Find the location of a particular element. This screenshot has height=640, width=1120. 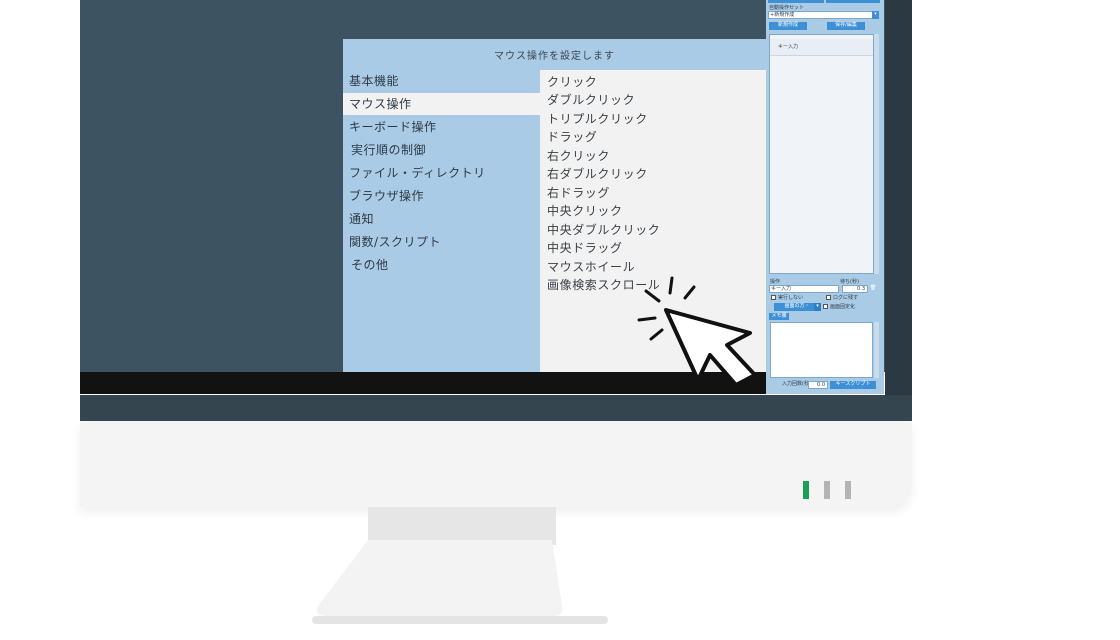

no-exec-label: 実行しない is located at coordinates (791, 298).